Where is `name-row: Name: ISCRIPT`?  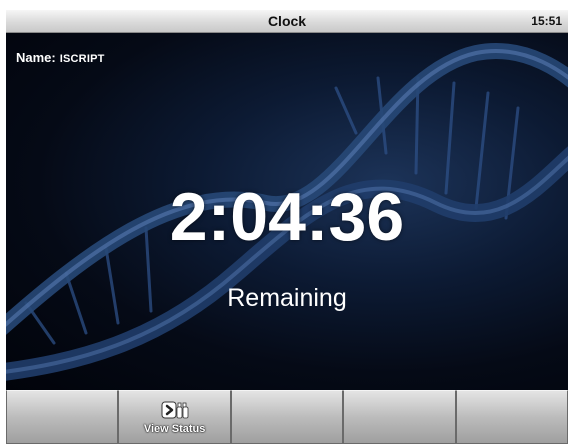 name-row: Name: ISCRIPT is located at coordinates (60, 57).